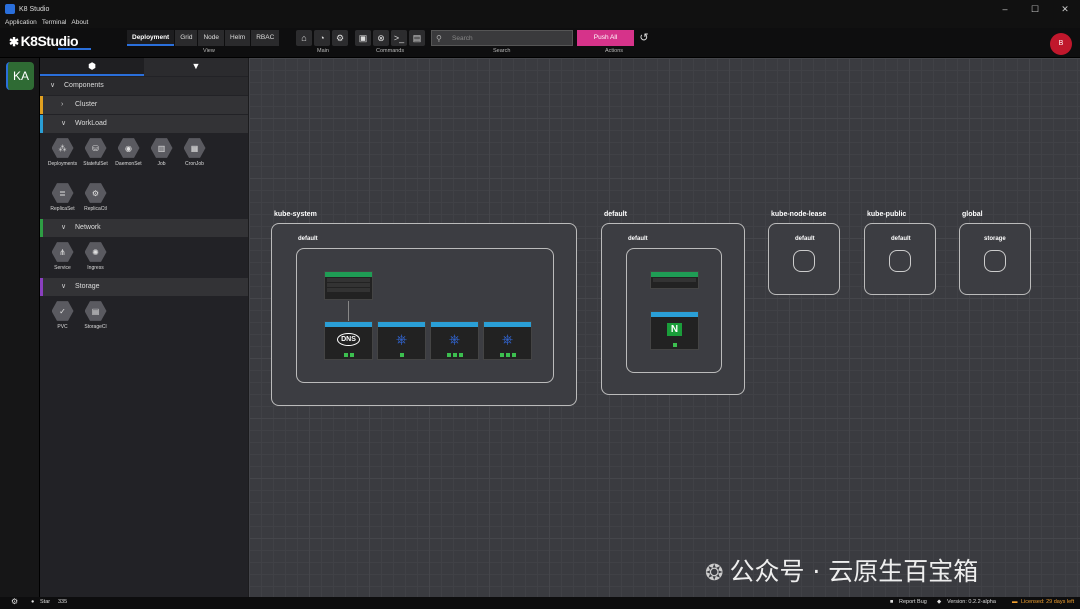 This screenshot has height=609, width=1080. Describe the element at coordinates (14, 601) in the screenshot. I see `settings-icon: ⚙` at that location.